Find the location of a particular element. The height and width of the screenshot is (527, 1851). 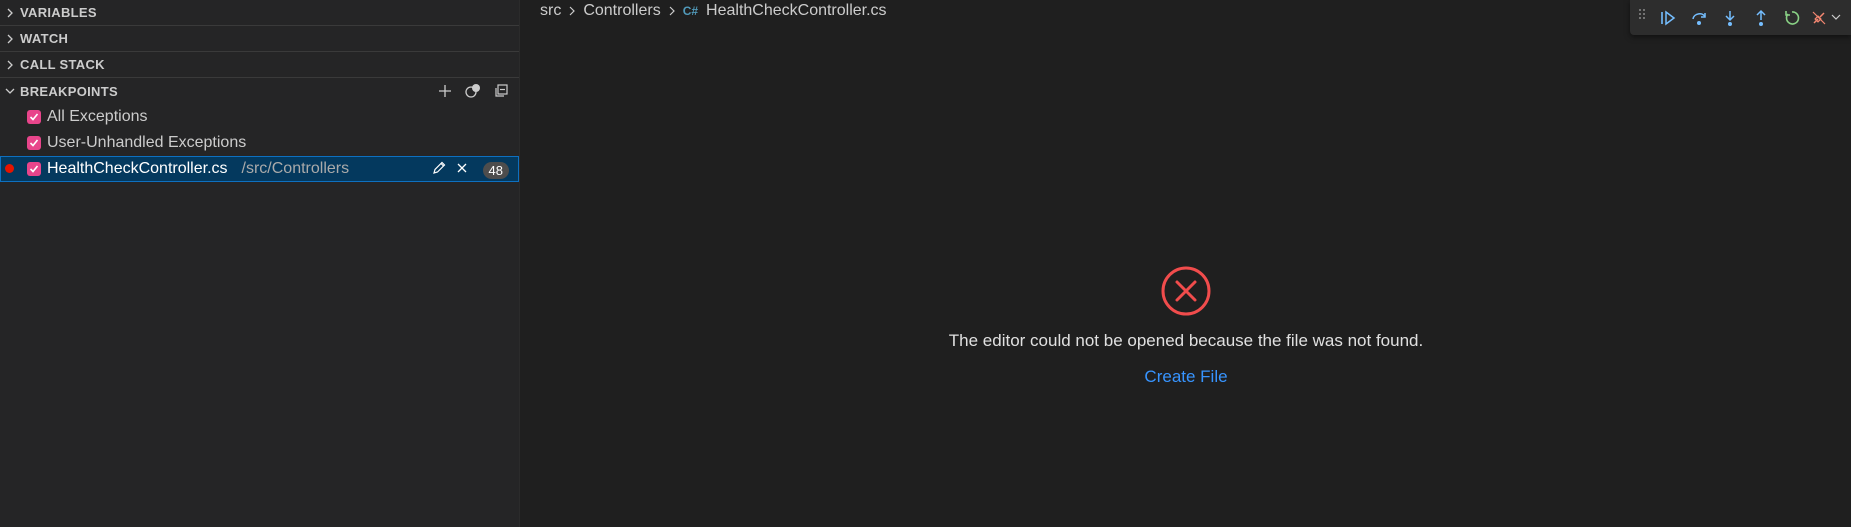

restart-icon is located at coordinates (1791, 18).